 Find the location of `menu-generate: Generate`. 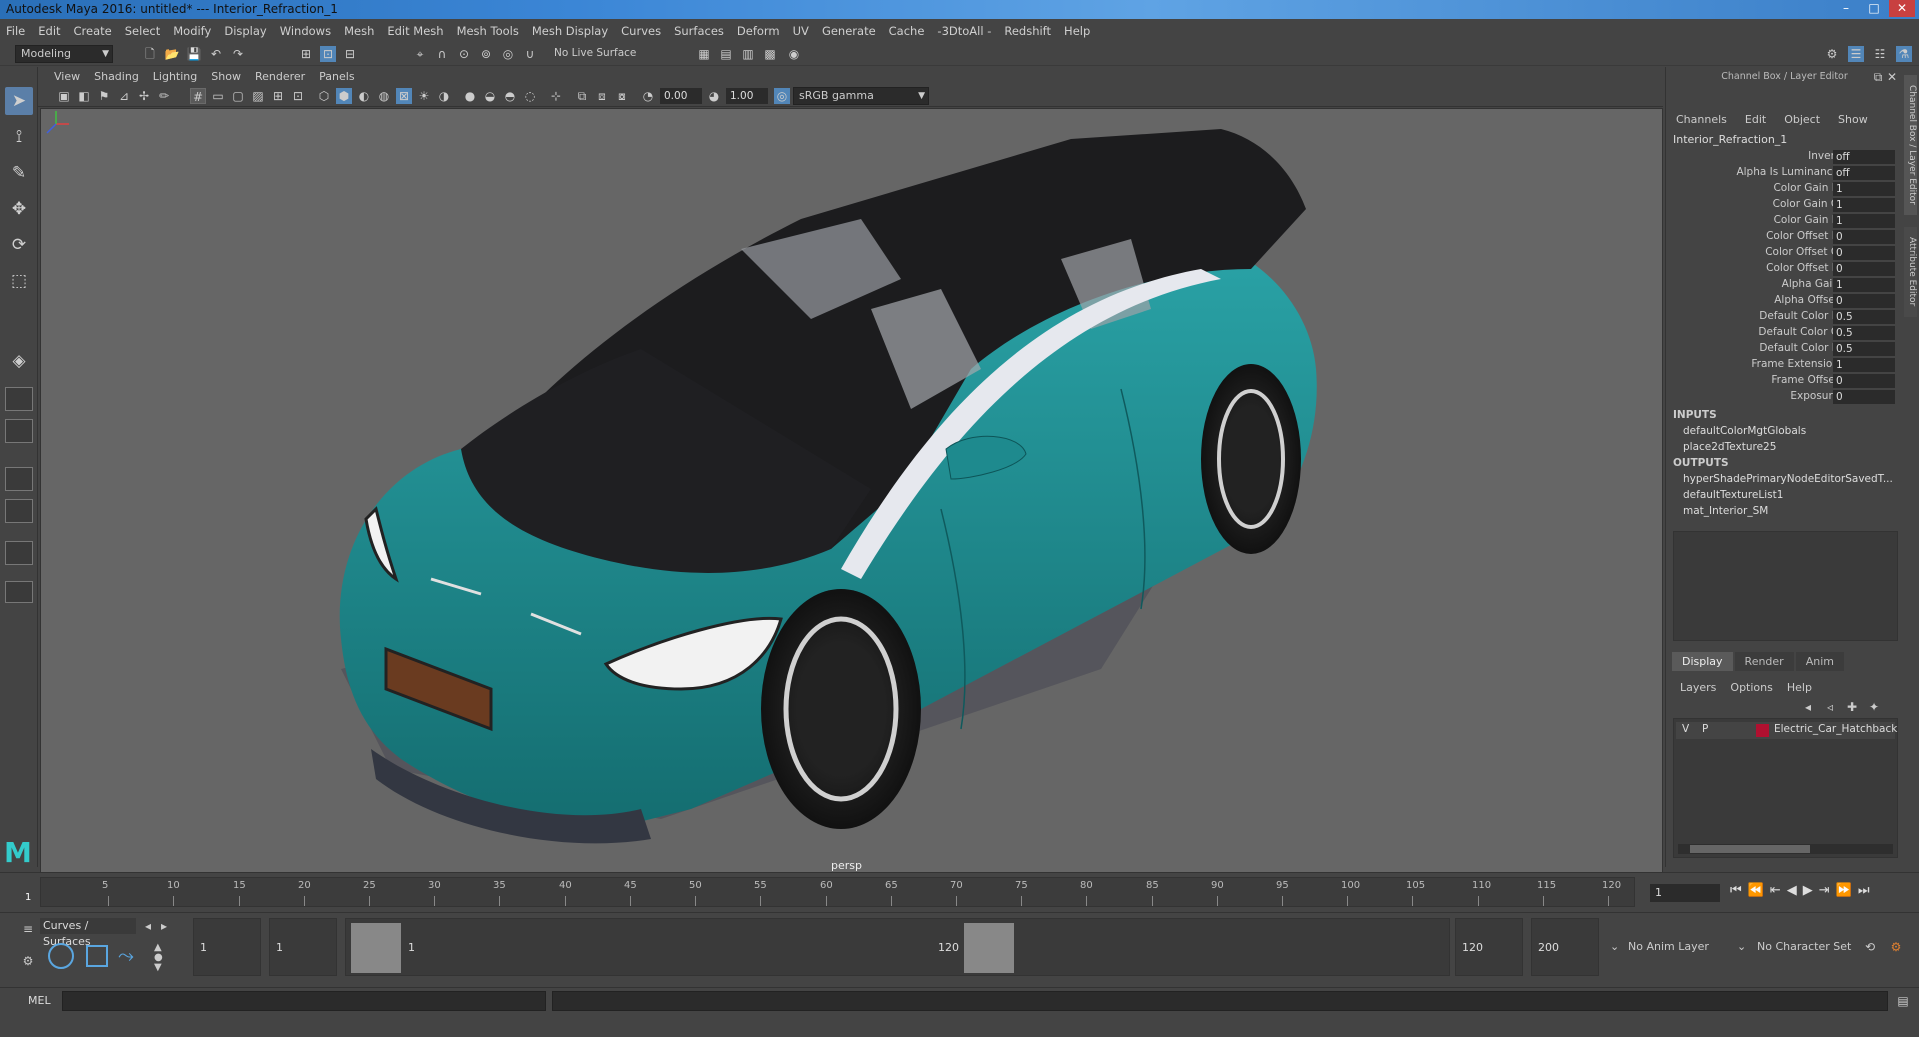

menu-generate: Generate is located at coordinates (849, 31).